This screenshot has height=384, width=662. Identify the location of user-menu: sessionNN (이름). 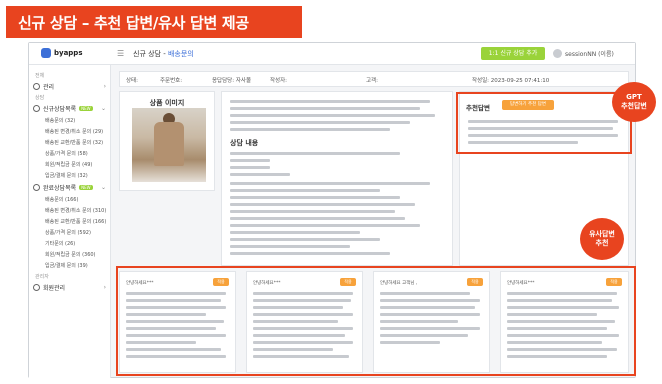
(583, 53).